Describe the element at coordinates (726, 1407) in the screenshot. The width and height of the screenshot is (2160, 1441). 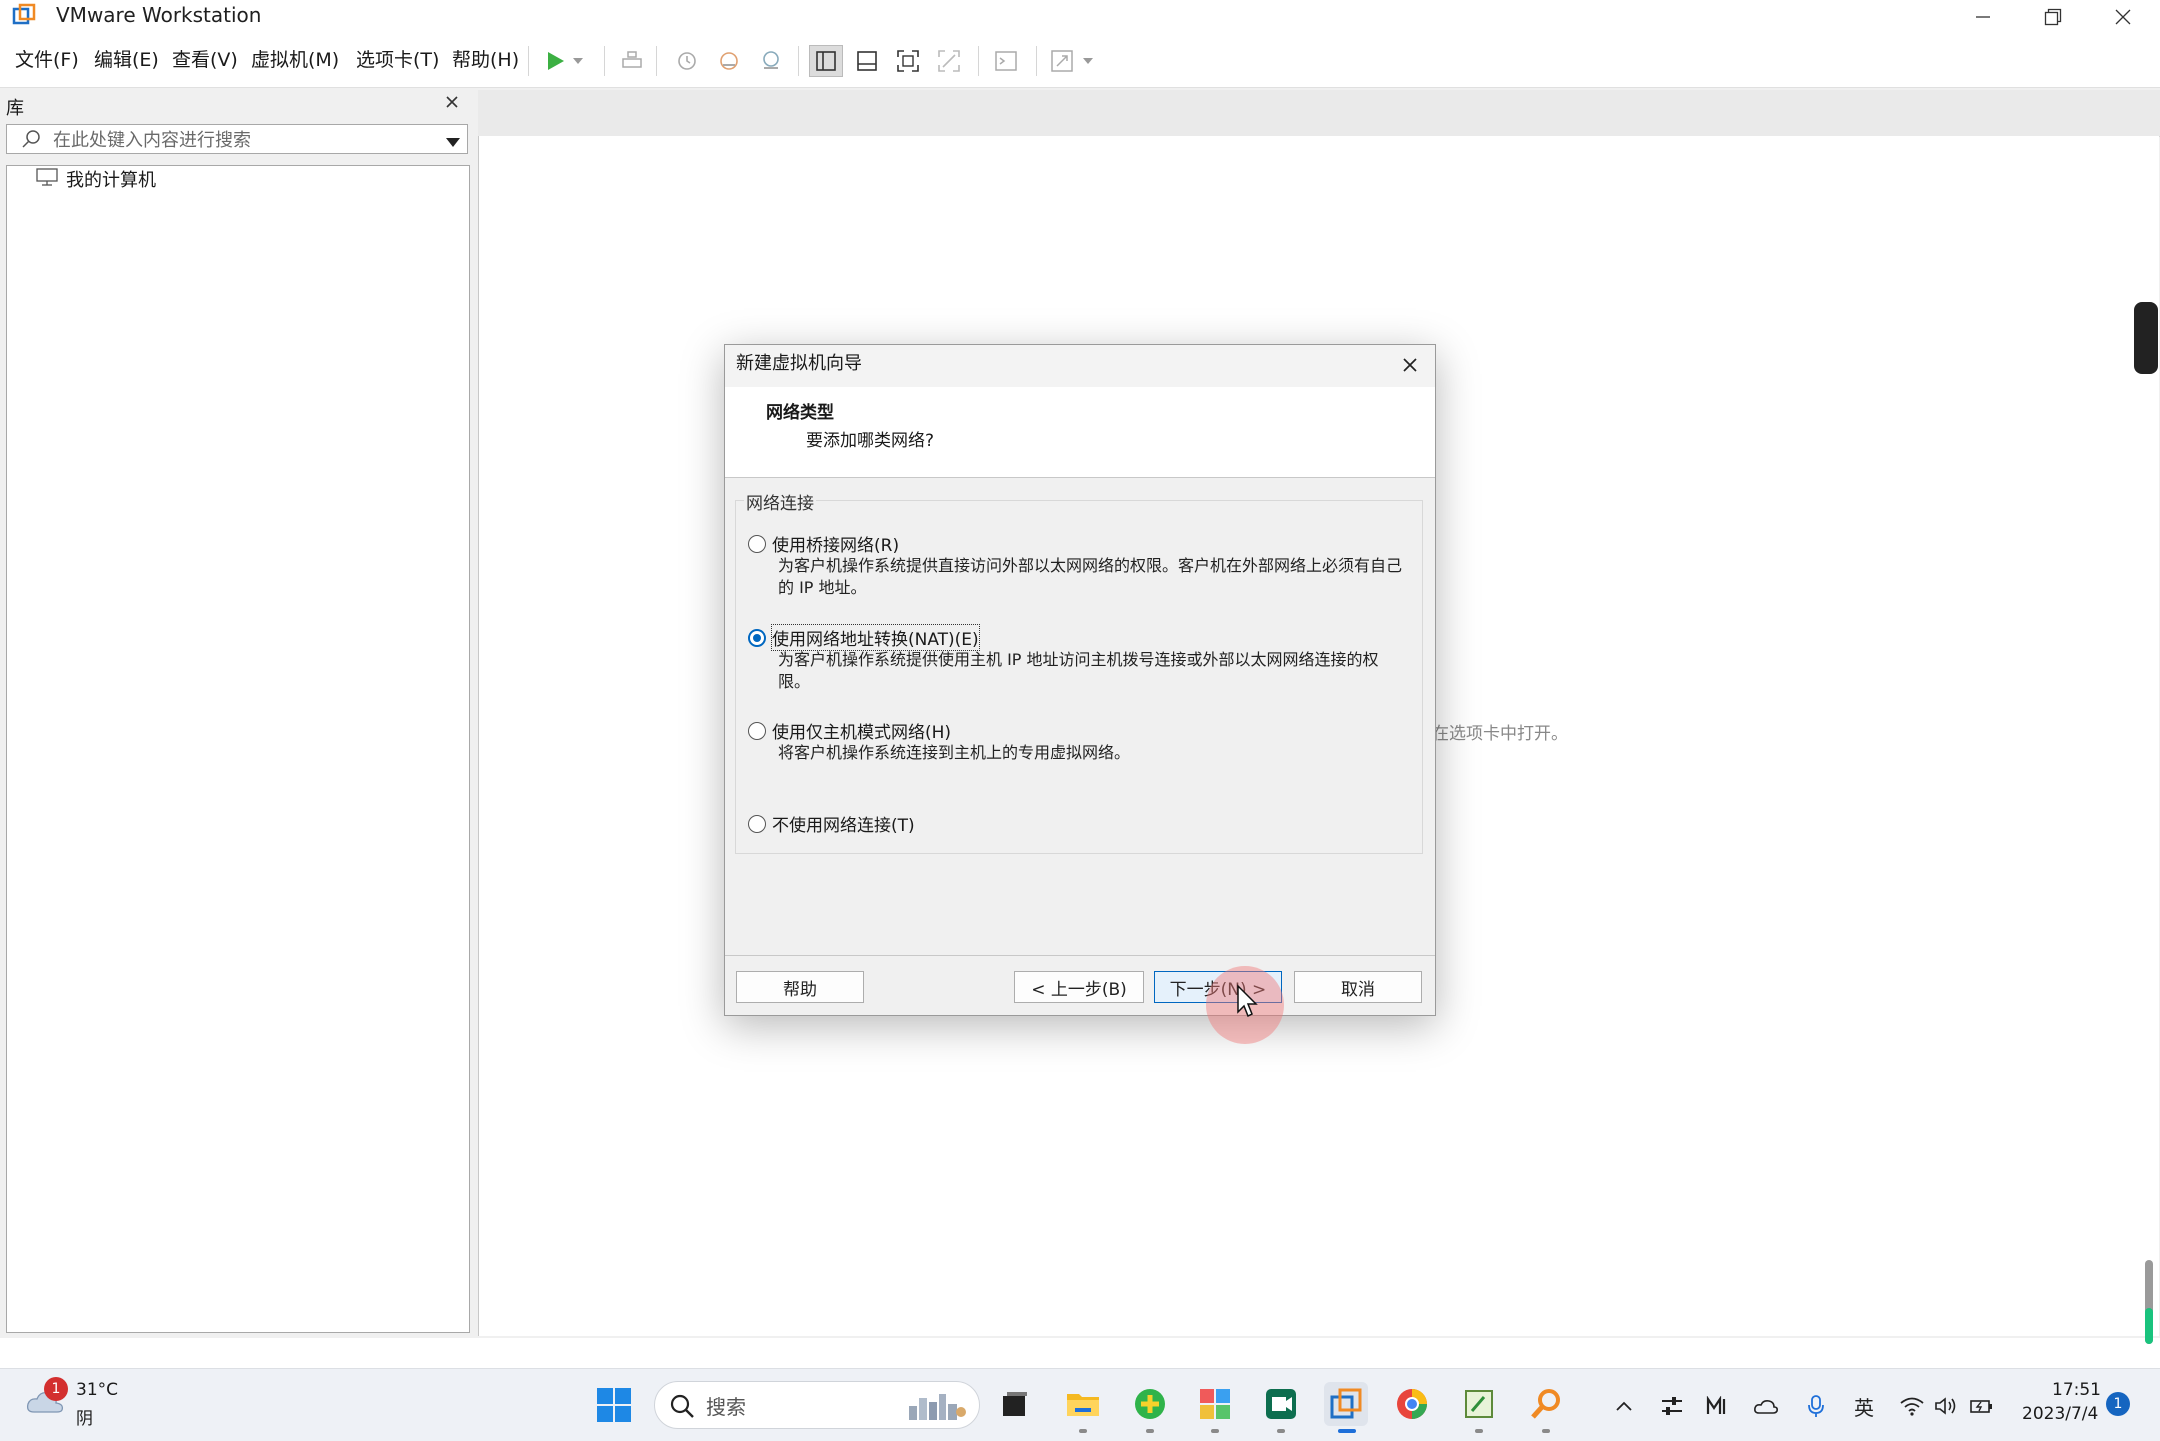
I see `taskbar-search-label: 搜索` at that location.